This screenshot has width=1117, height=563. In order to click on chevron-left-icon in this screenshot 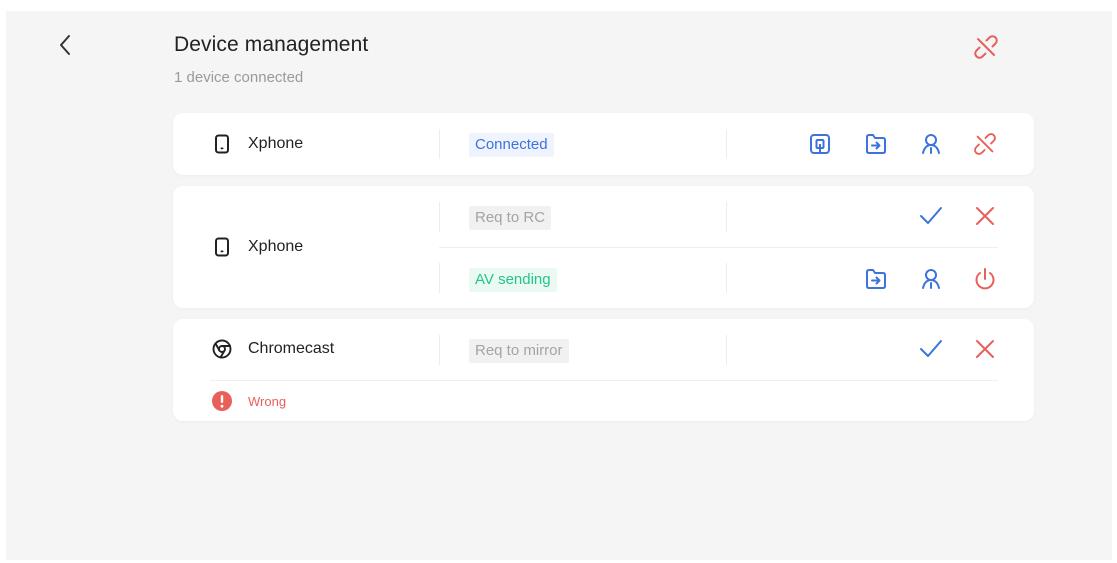, I will do `click(65, 45)`.